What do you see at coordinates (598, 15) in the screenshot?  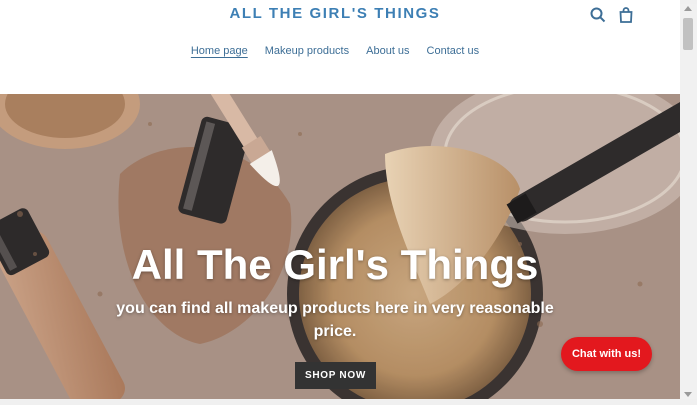 I see `search-icon` at bounding box center [598, 15].